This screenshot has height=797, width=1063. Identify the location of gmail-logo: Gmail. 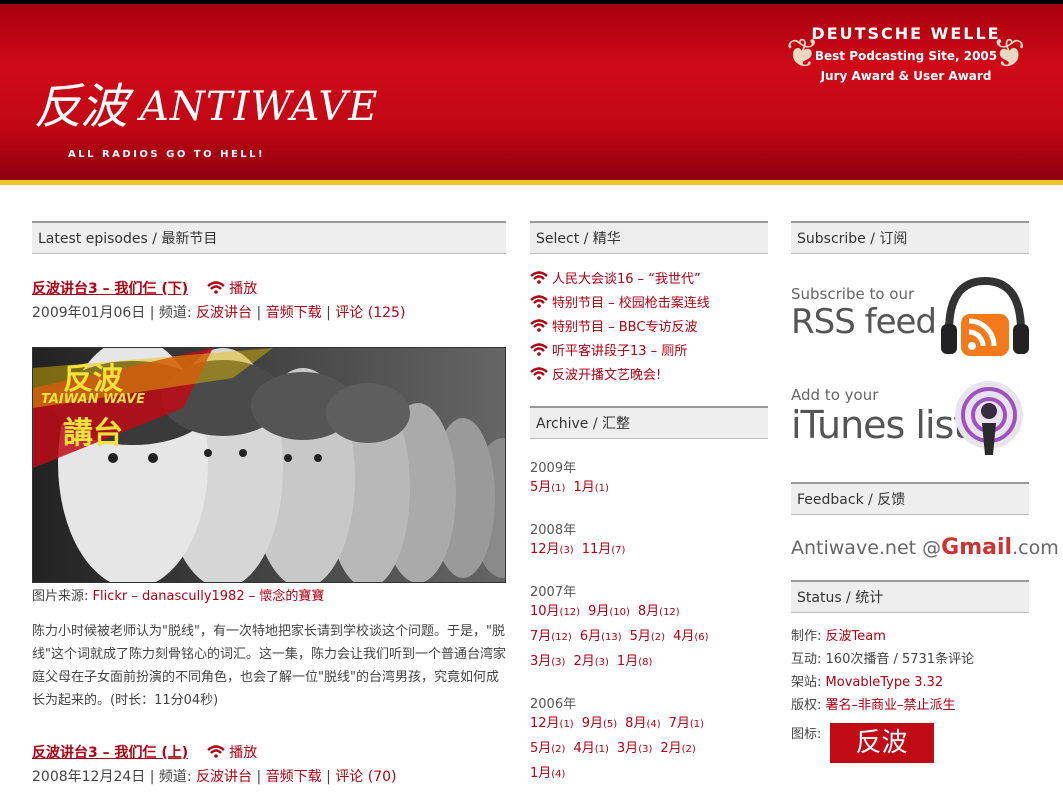
(977, 547).